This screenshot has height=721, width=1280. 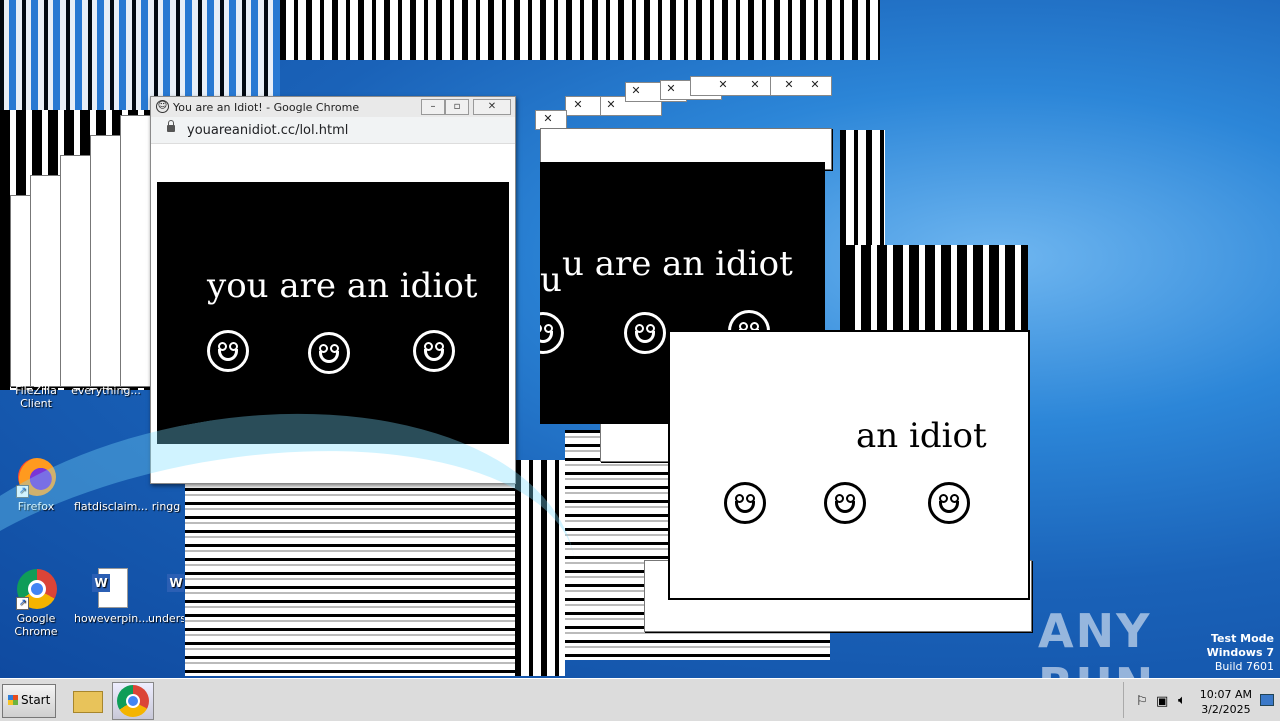 I want to click on test-mode-notice: Test Mode Windows 7 Build 7601, so click(x=1240, y=653).